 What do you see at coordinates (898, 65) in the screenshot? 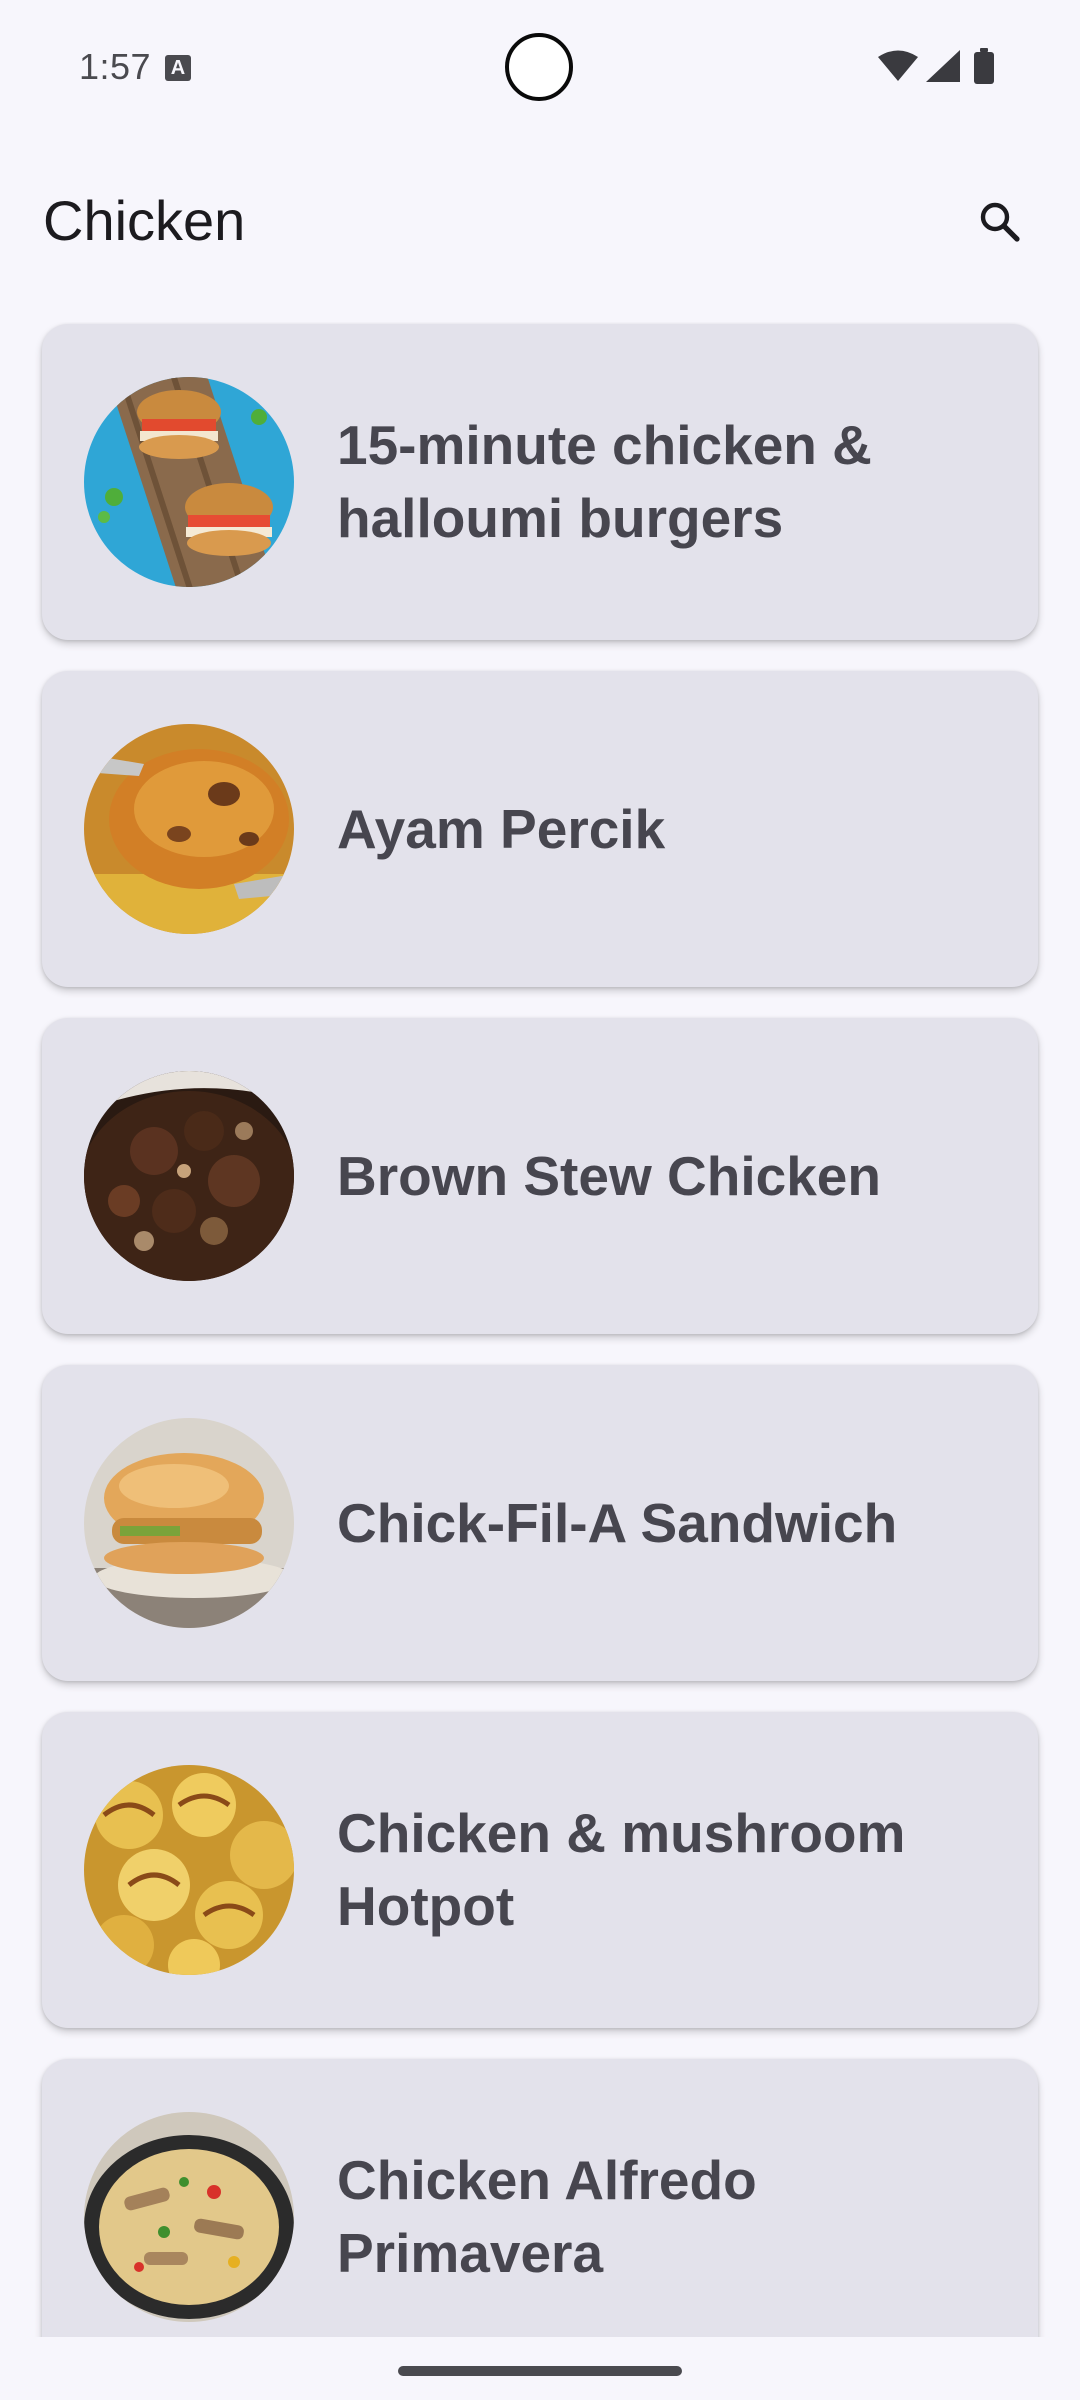
I see `wifi-icon` at bounding box center [898, 65].